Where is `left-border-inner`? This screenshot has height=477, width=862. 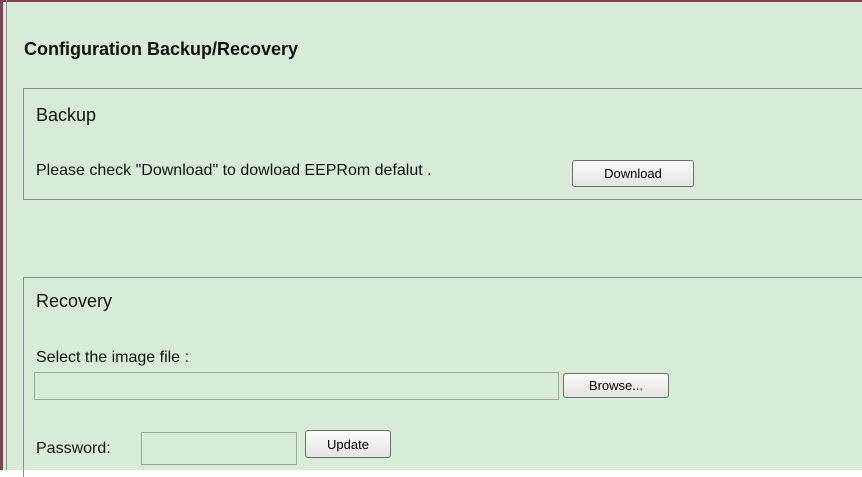
left-border-inner is located at coordinates (6, 235).